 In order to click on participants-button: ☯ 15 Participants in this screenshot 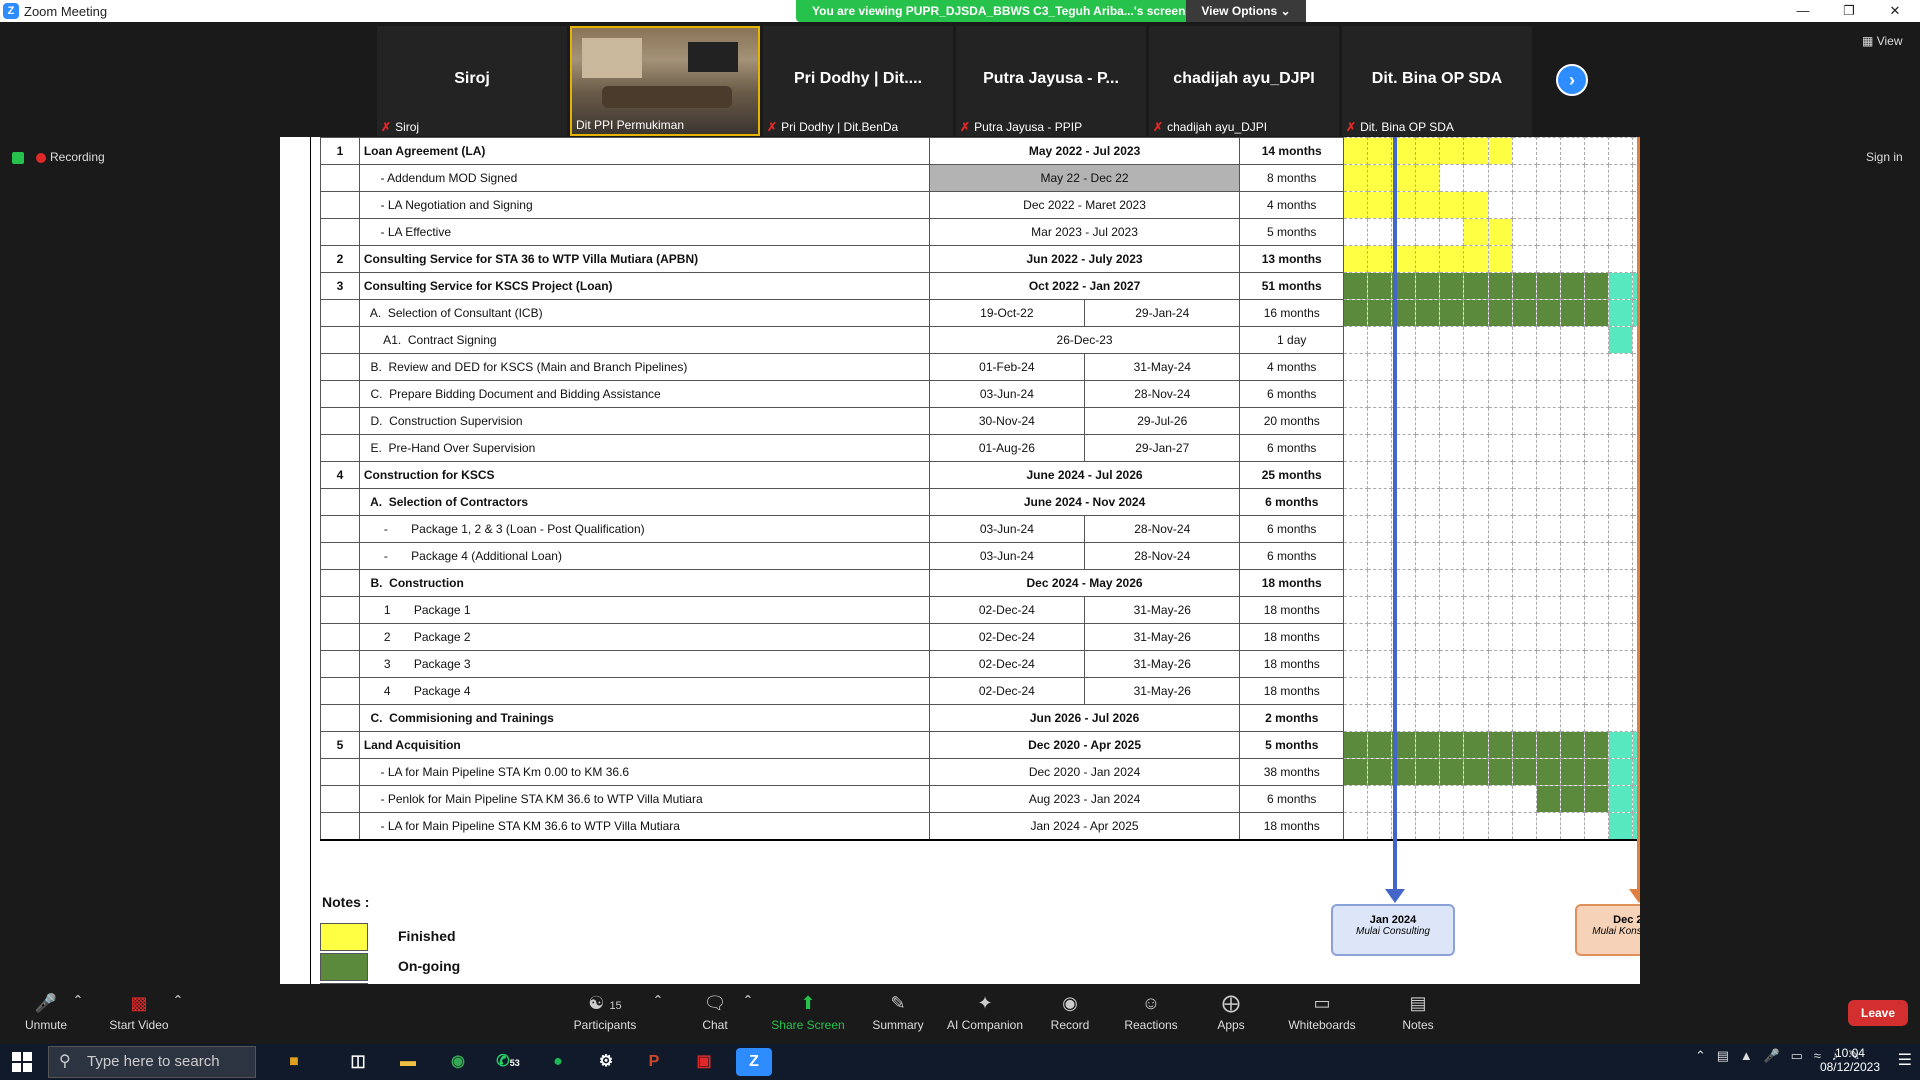, I will do `click(605, 1014)`.